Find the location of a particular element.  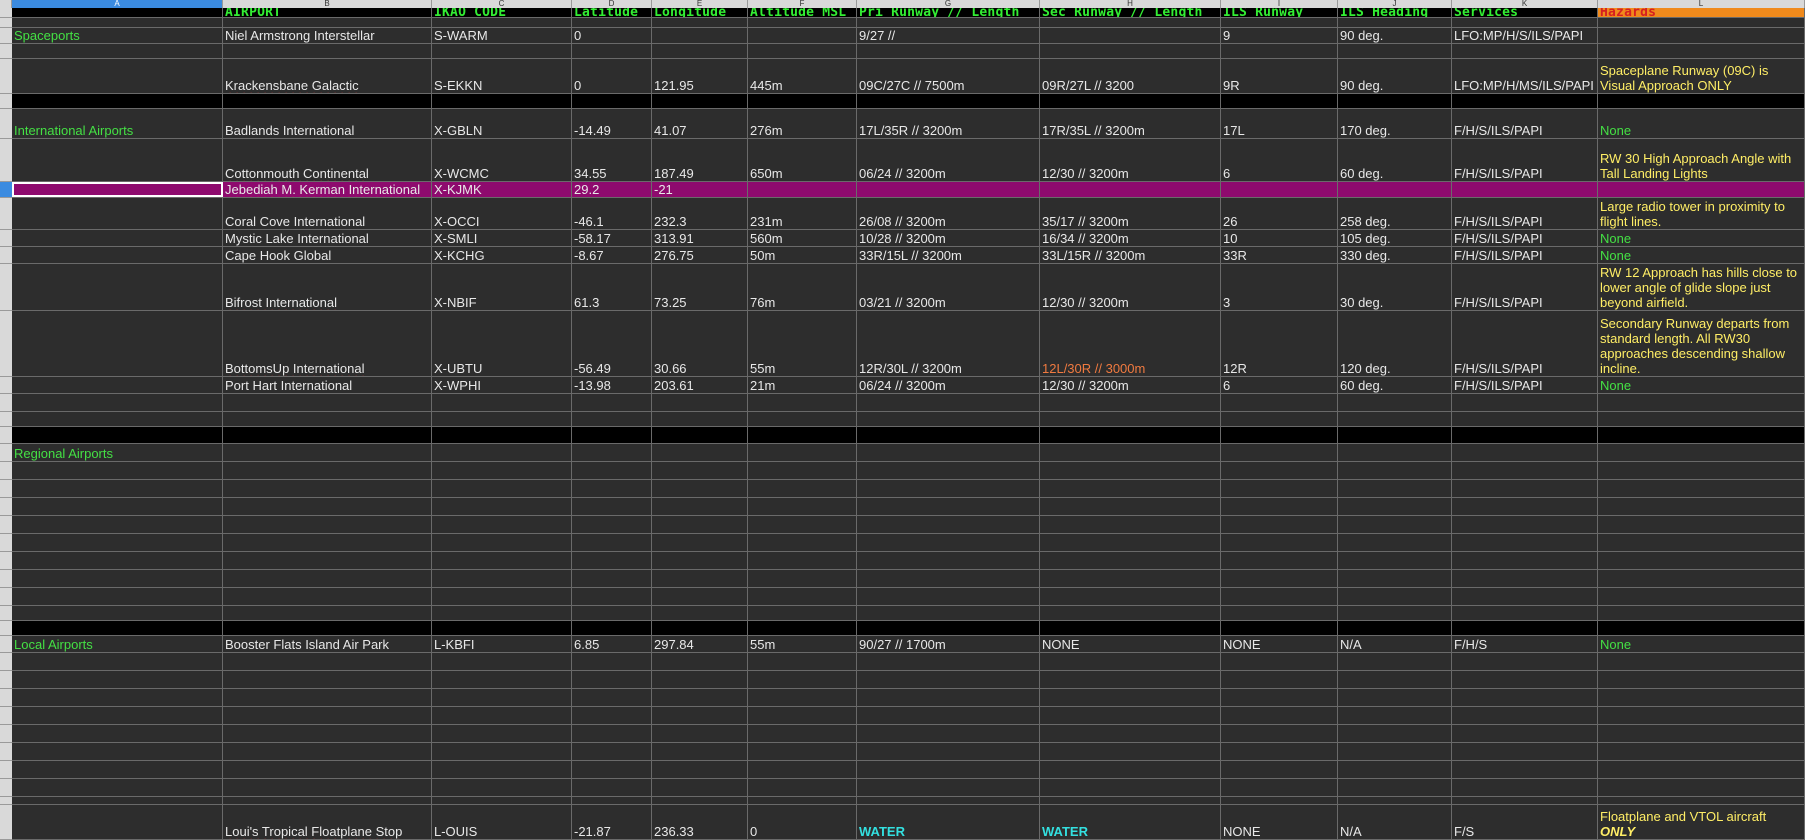

column-header-g: G is located at coordinates (948, 4).